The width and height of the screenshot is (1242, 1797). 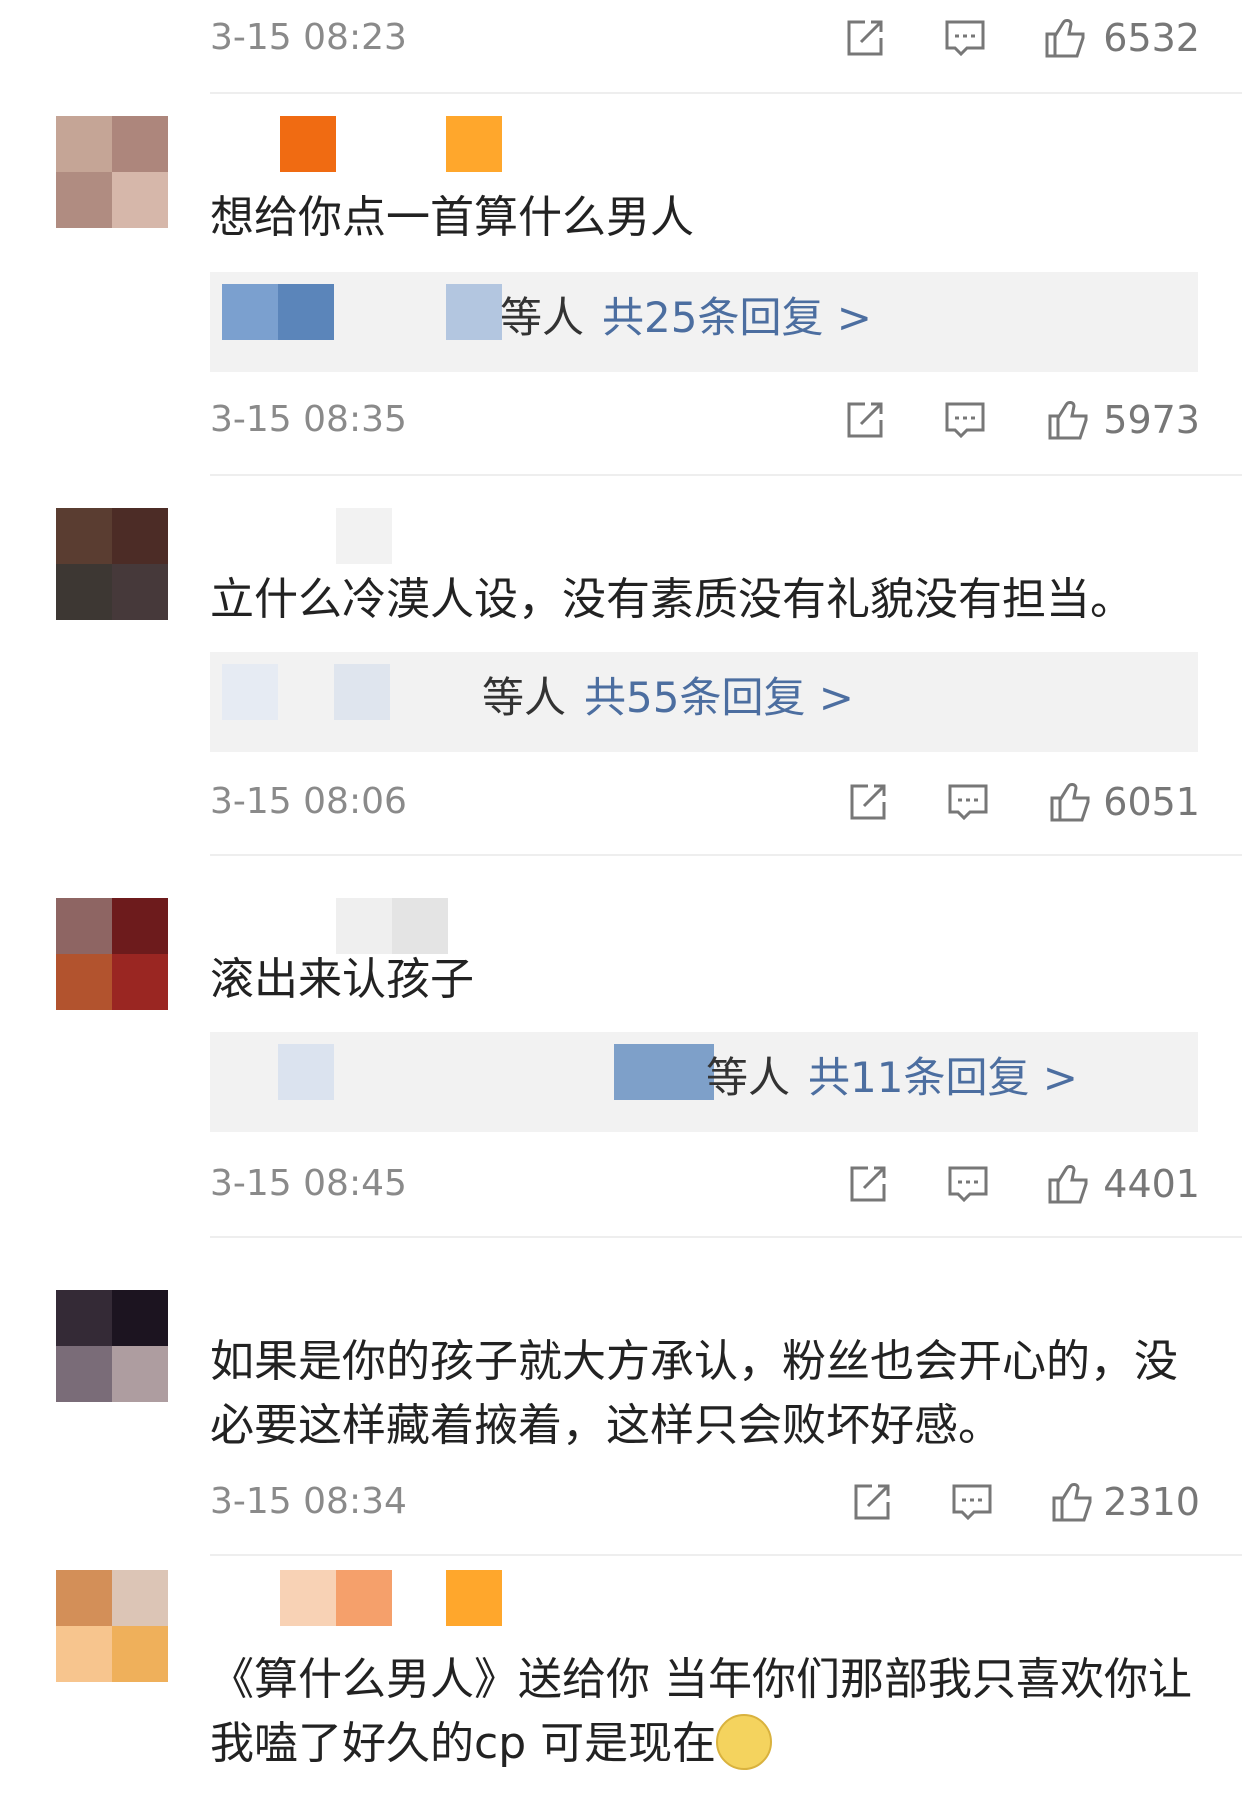 I want to click on comment-text: 立什么冷漠人设，没有素质没有礼貌没有担当。, so click(x=672, y=599).